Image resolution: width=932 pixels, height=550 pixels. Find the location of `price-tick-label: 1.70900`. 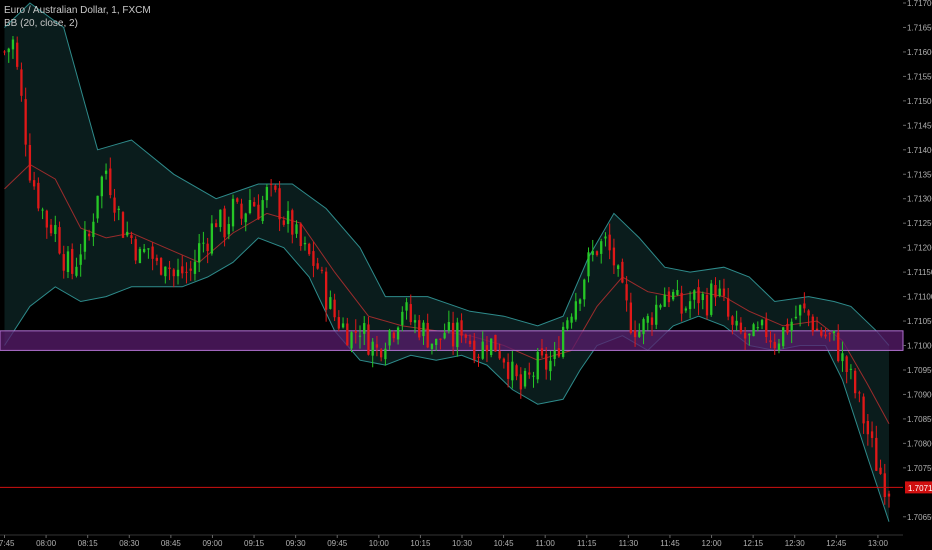

price-tick-label: 1.70900 is located at coordinates (919, 394).